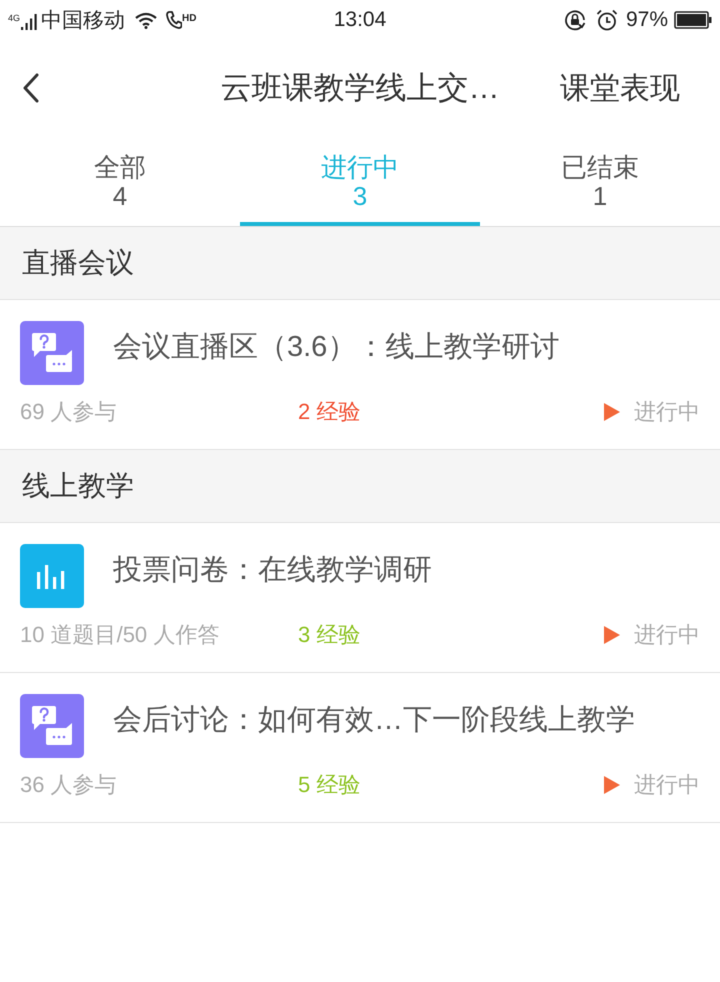  Describe the element at coordinates (83, 21) in the screenshot. I see `carrier-name: 中国移动` at that location.